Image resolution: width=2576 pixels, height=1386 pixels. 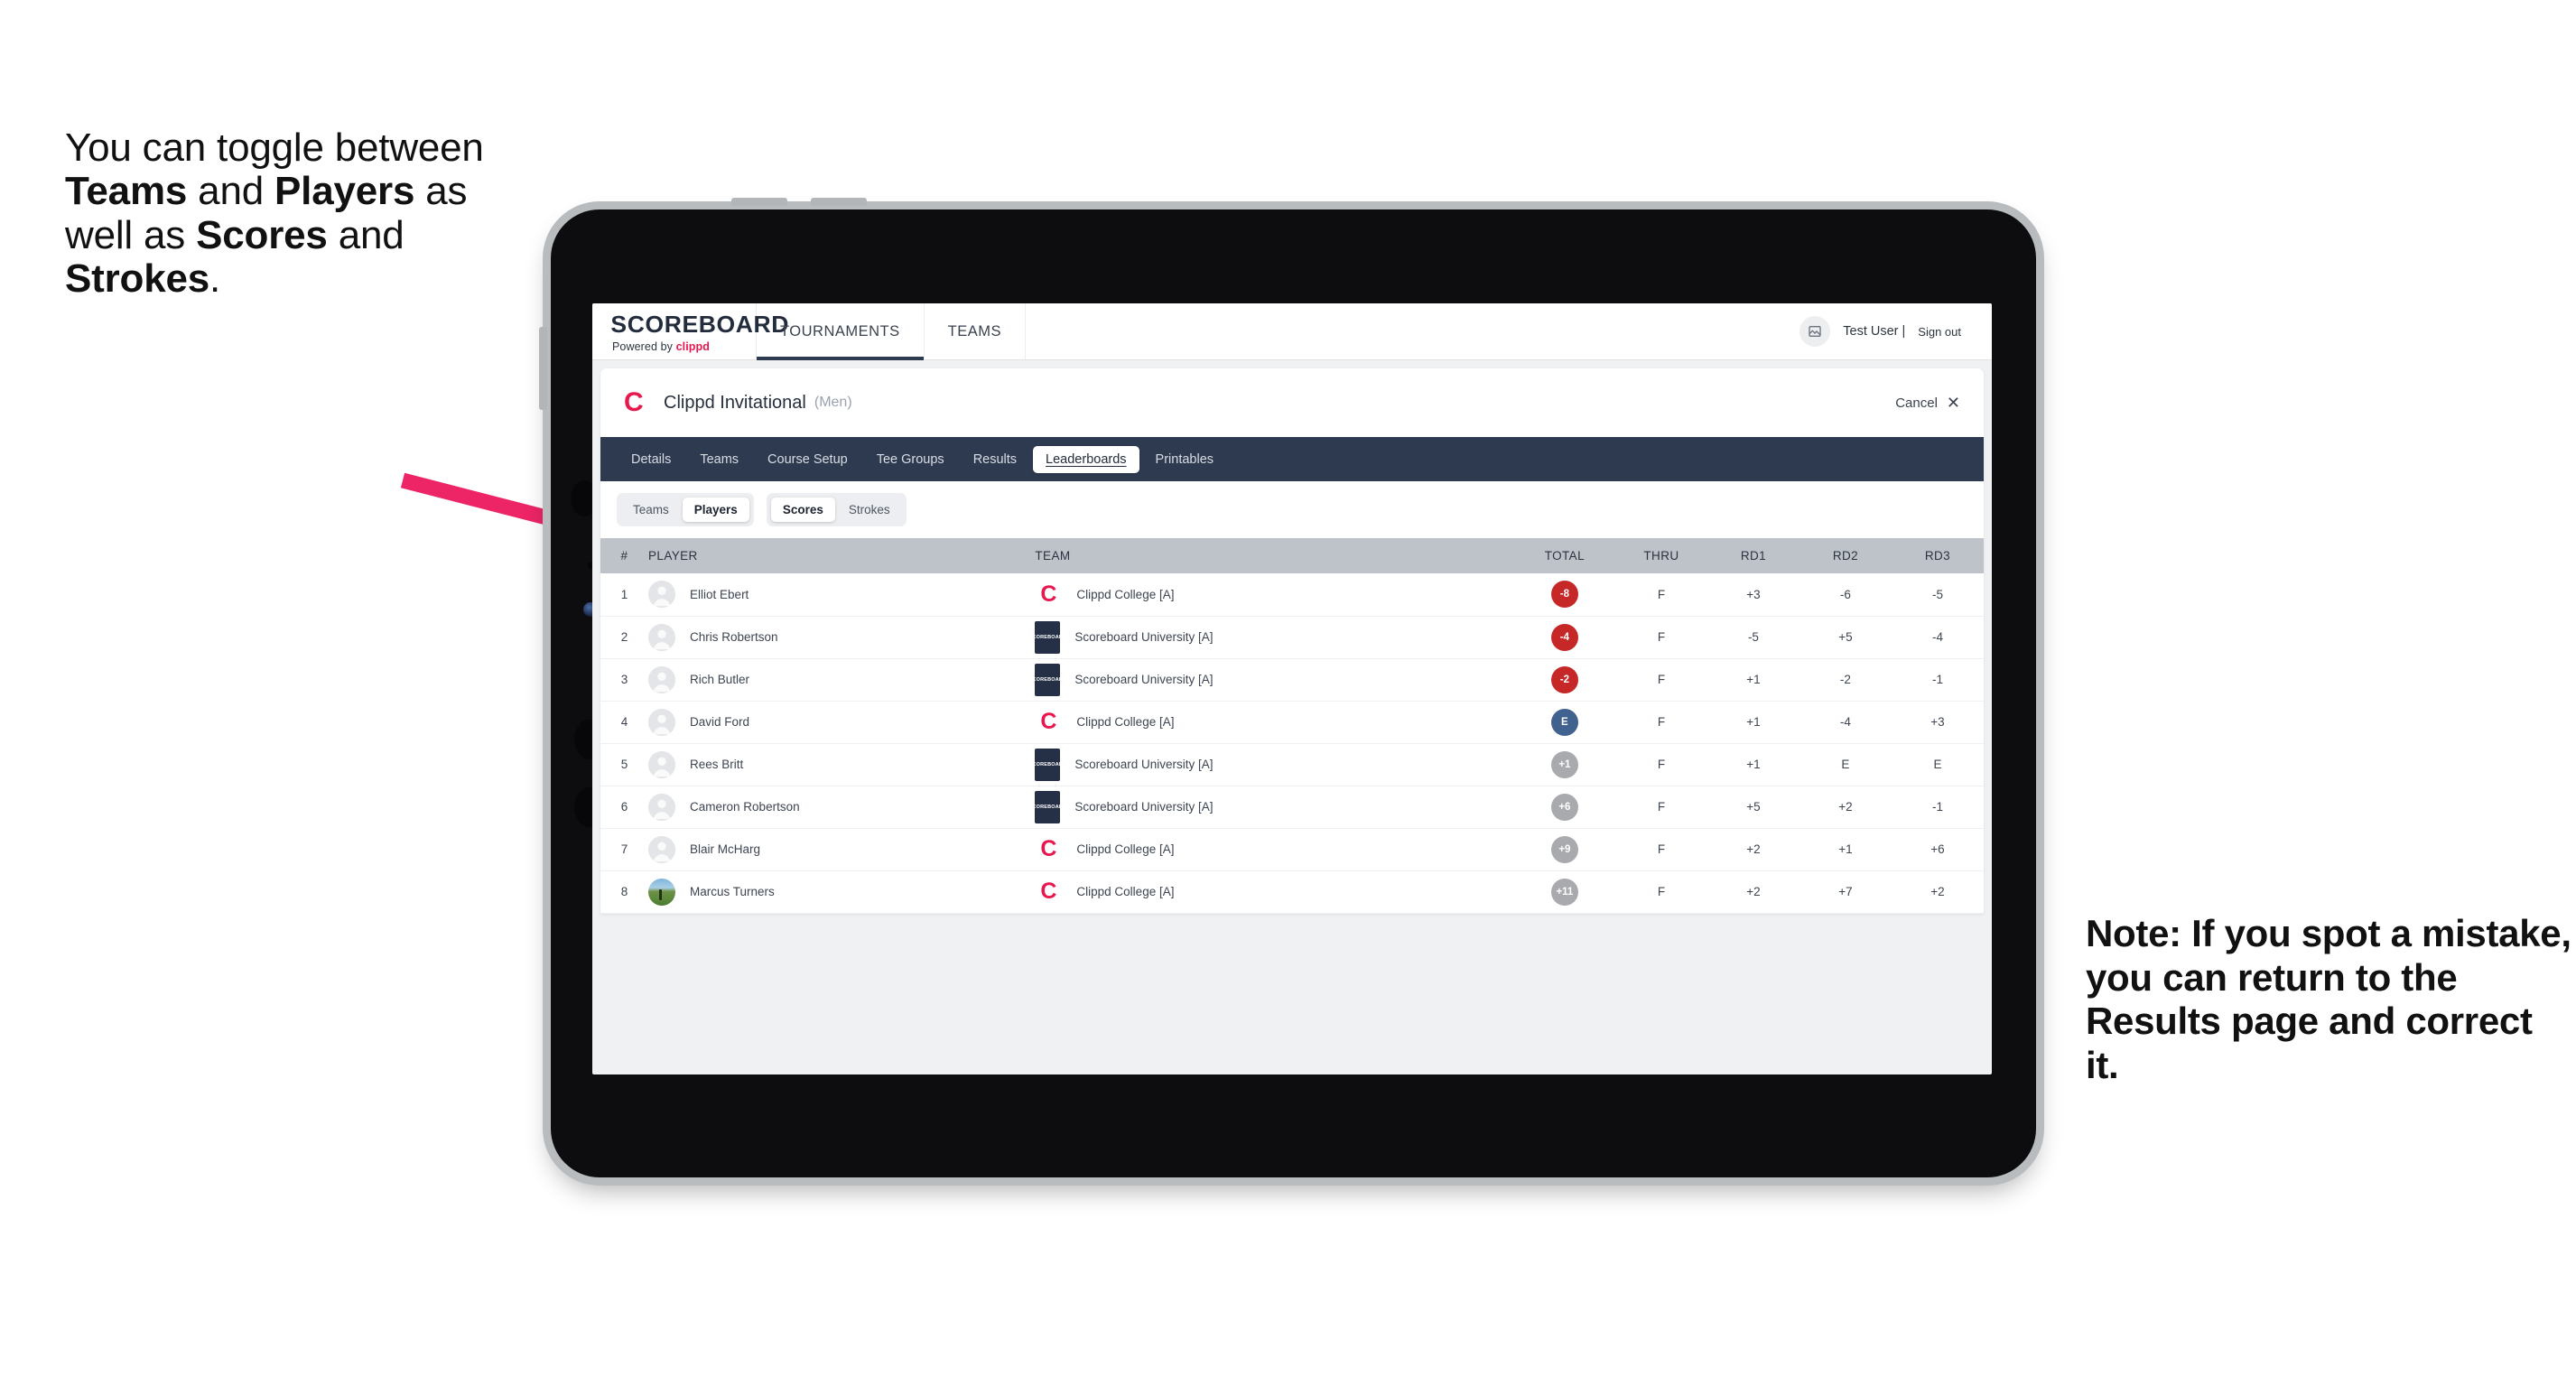 I want to click on player-name: Cameron Robertson, so click(x=745, y=807).